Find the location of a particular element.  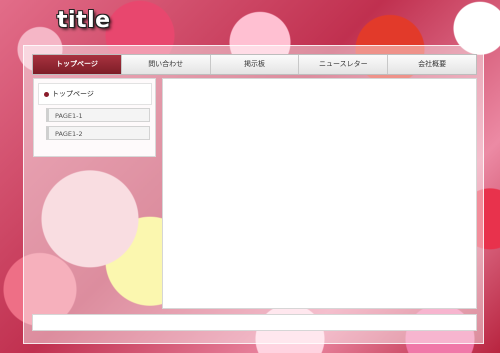

bullet-icon is located at coordinates (46, 94).